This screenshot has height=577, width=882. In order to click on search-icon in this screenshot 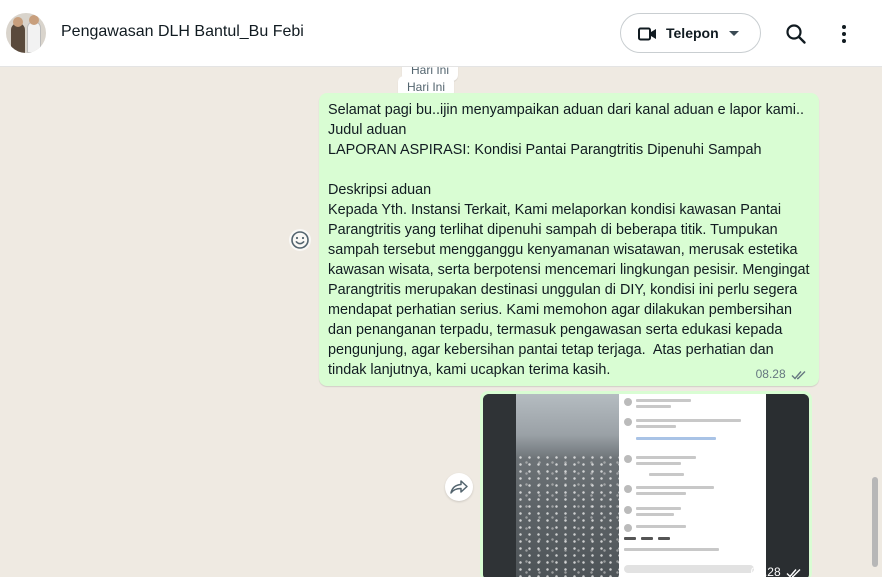, I will do `click(796, 34)`.